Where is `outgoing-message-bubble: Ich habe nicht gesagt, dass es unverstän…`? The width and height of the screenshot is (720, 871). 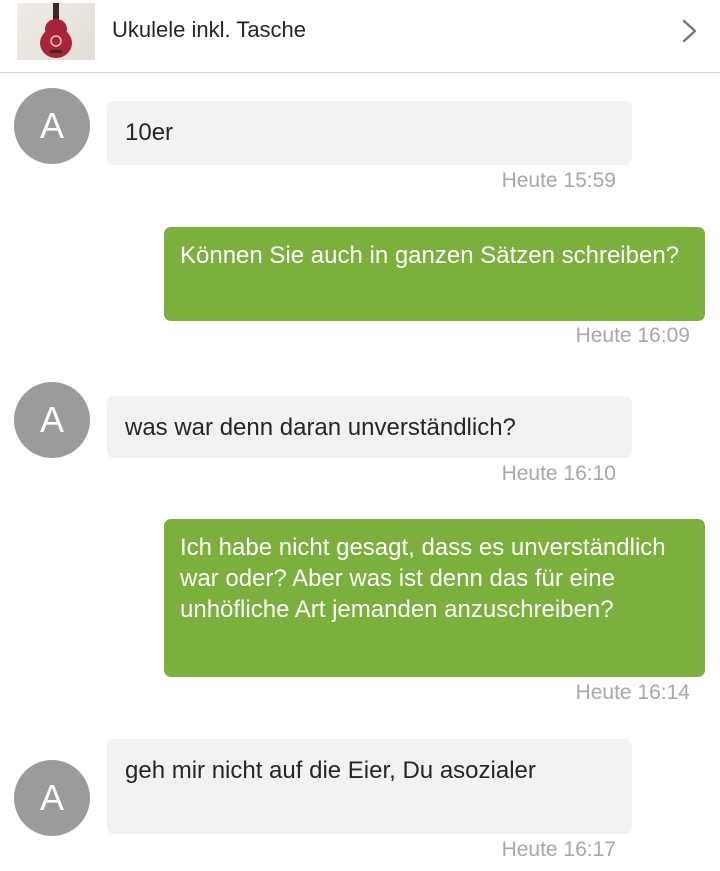 outgoing-message-bubble: Ich habe nicht gesagt, dass es unverstän… is located at coordinates (434, 598).